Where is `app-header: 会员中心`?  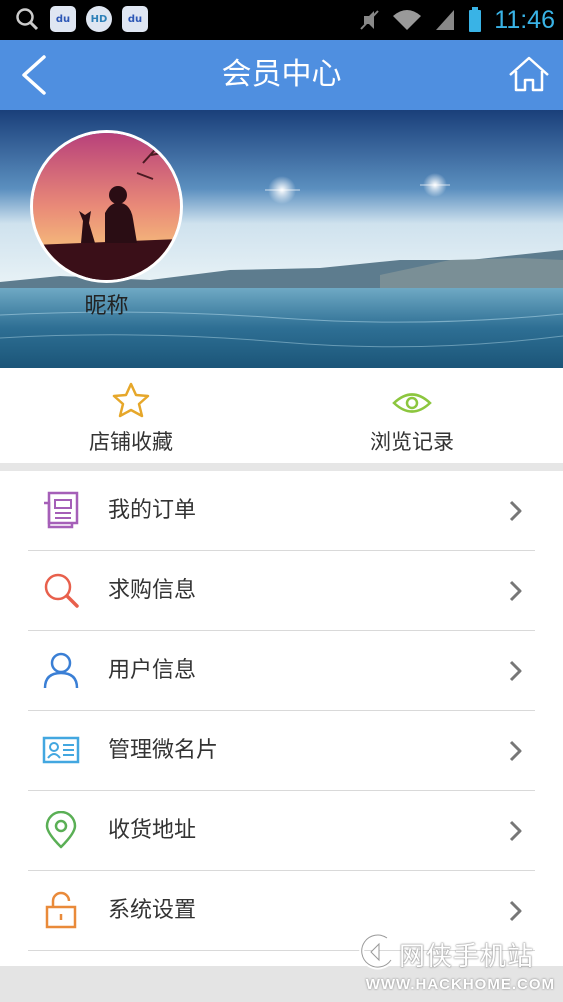
app-header: 会员中心 is located at coordinates (281, 75).